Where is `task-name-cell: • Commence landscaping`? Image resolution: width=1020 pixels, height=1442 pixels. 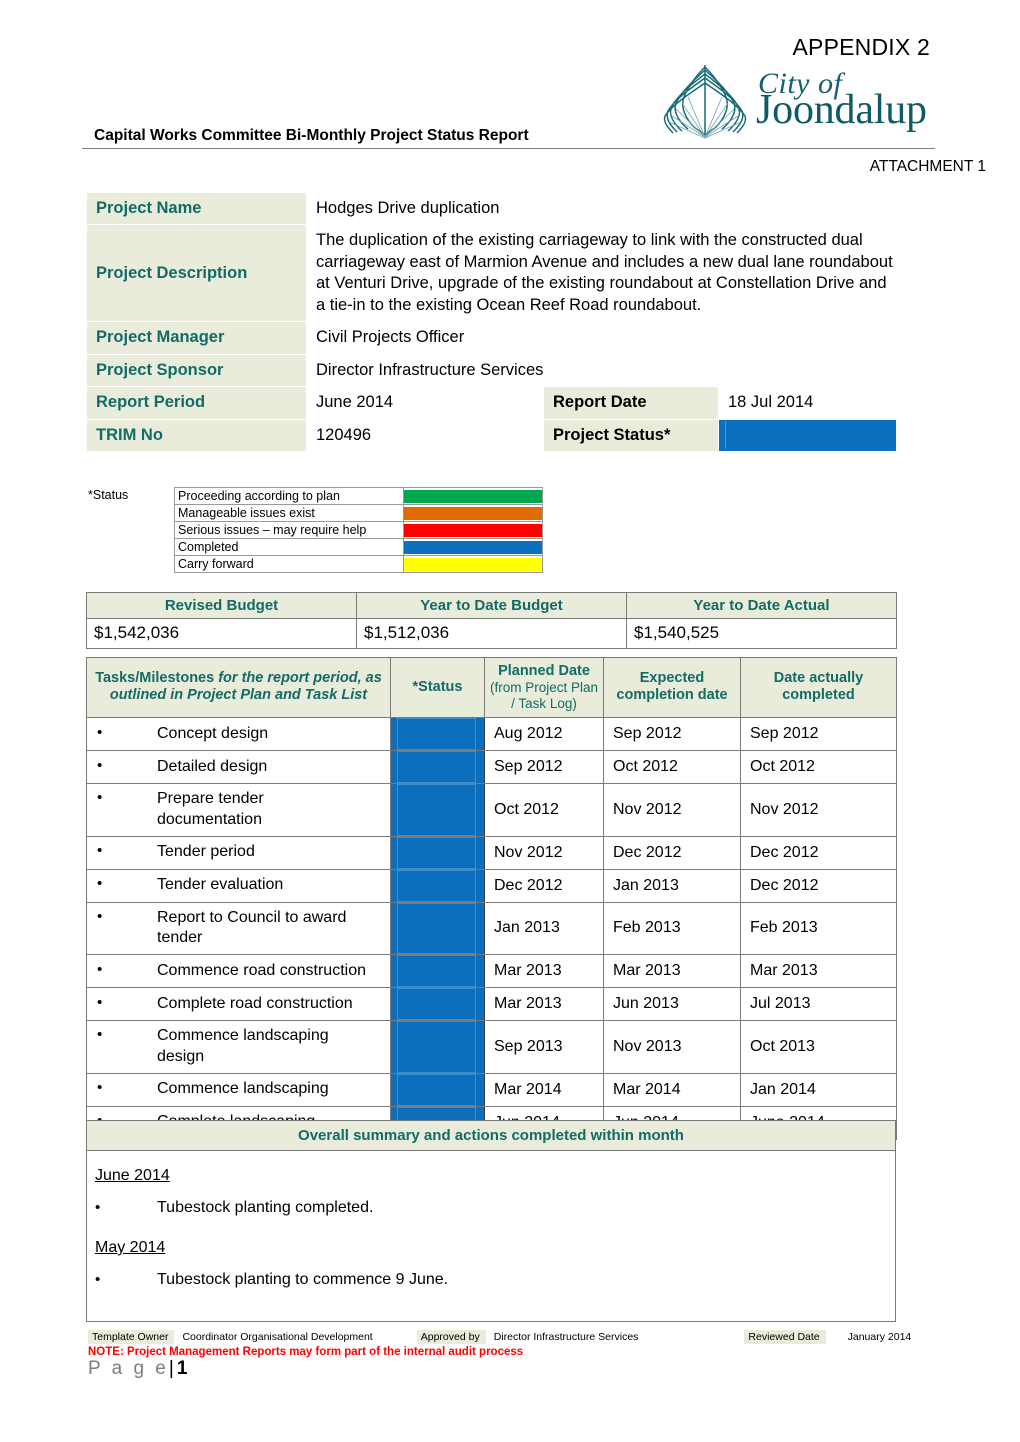
task-name-cell: • Commence landscaping is located at coordinates (238, 1089).